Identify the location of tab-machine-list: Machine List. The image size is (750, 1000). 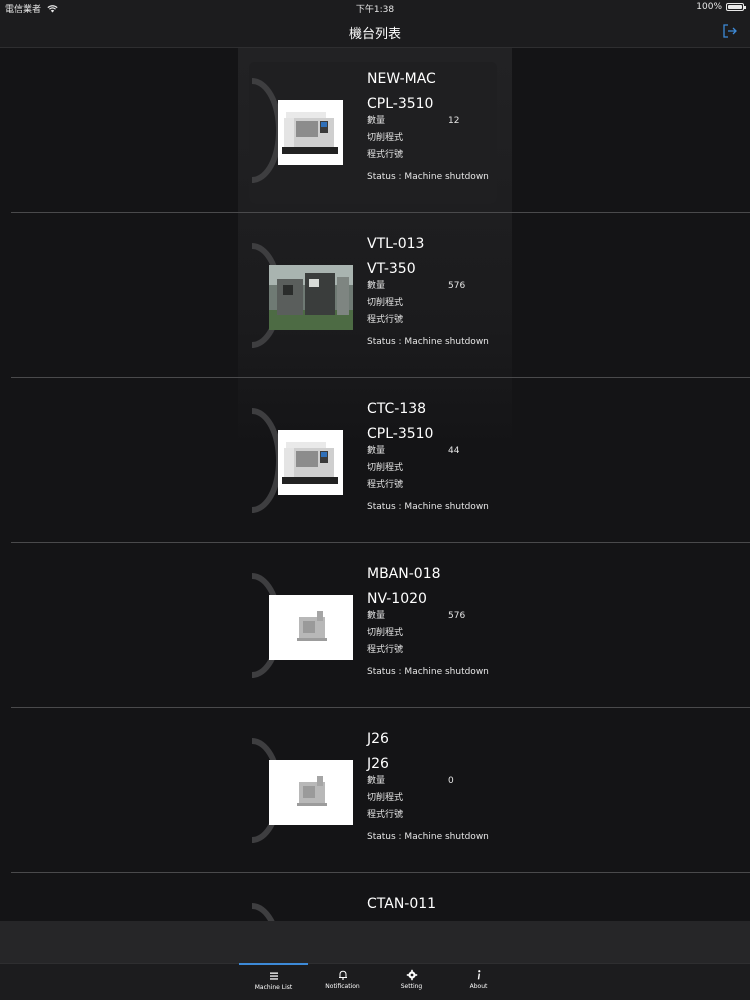
(273, 981).